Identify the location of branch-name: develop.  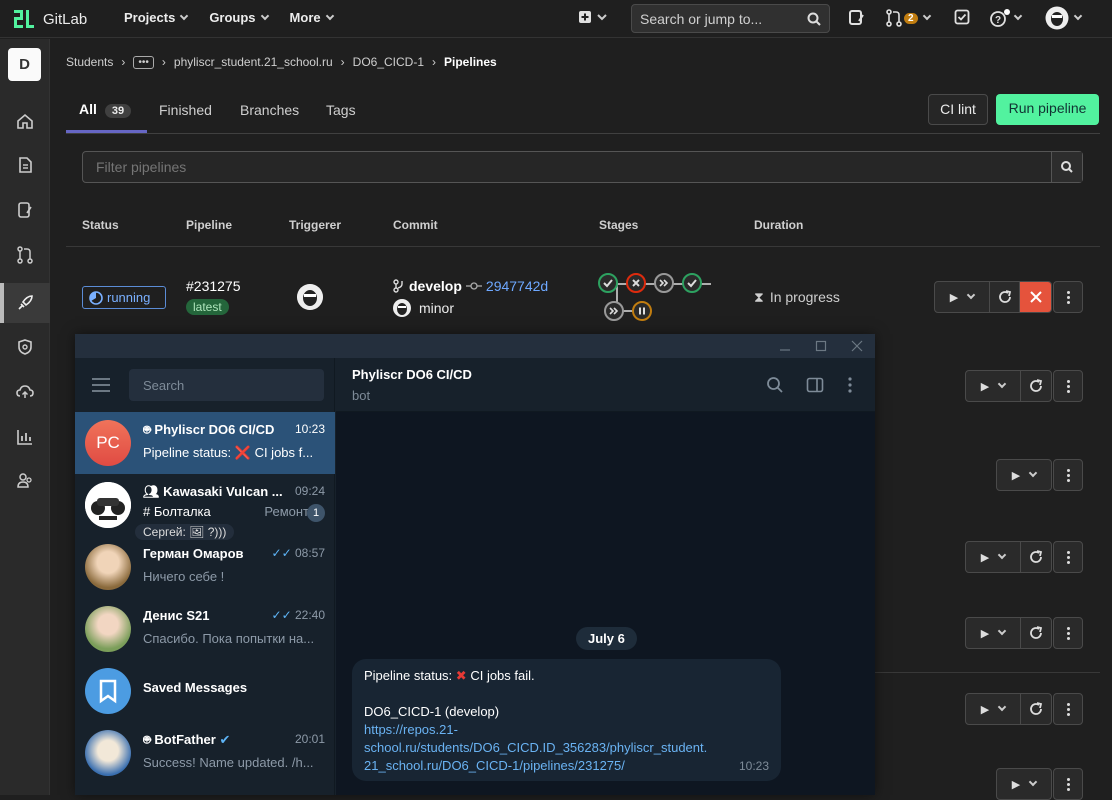
(435, 286).